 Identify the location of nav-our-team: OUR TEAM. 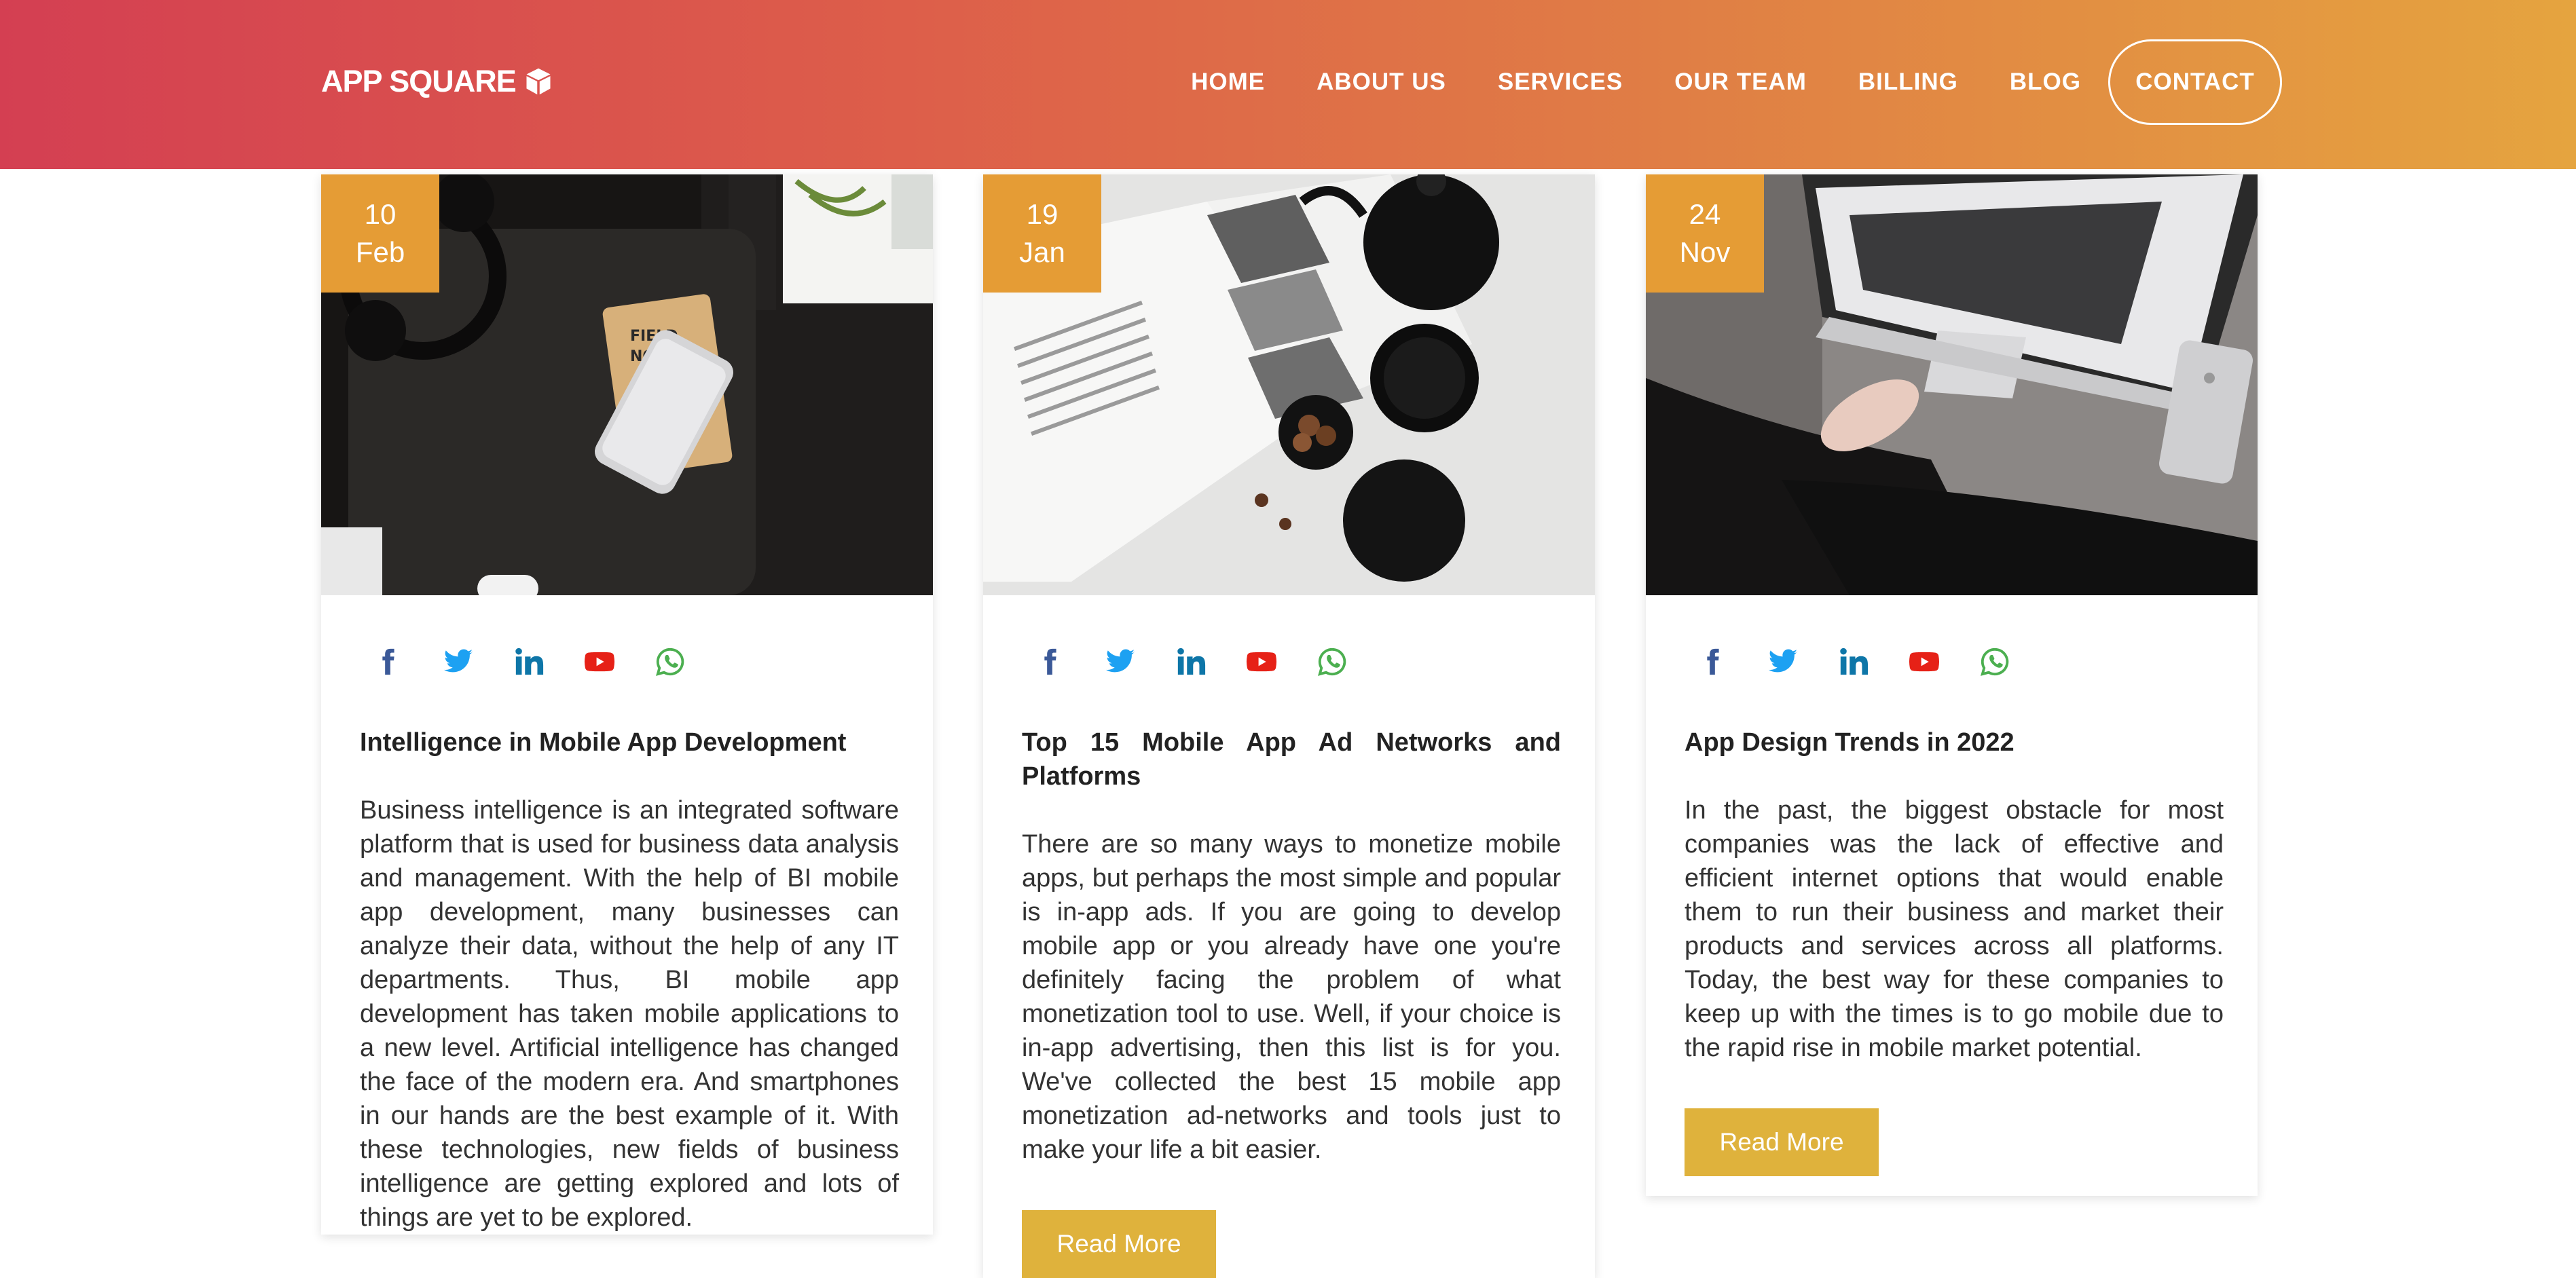
(1740, 83).